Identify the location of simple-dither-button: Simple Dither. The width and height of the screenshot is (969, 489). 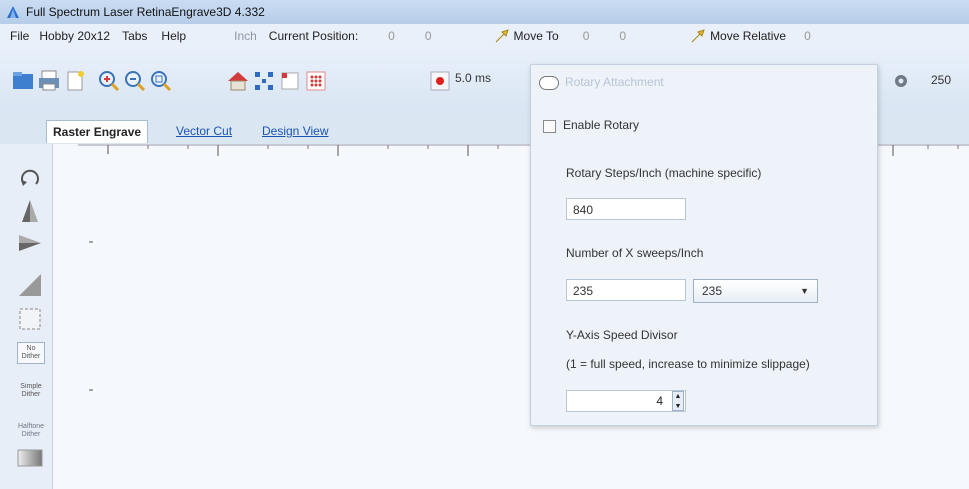
(31, 391).